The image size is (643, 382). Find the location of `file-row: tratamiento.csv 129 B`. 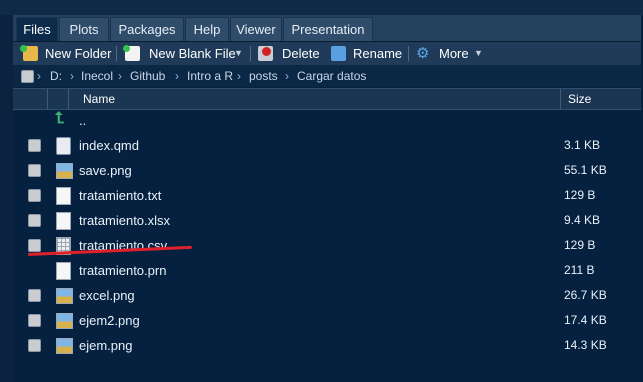

file-row: tratamiento.csv 129 B is located at coordinates (327, 245).